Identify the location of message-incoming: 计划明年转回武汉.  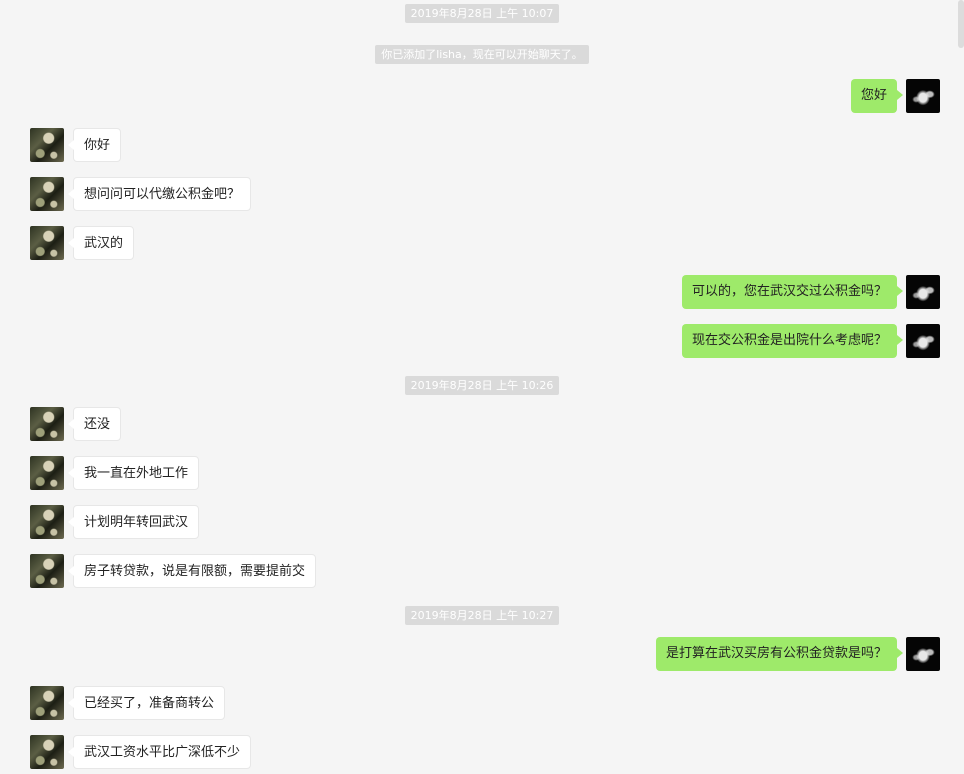
(482, 522).